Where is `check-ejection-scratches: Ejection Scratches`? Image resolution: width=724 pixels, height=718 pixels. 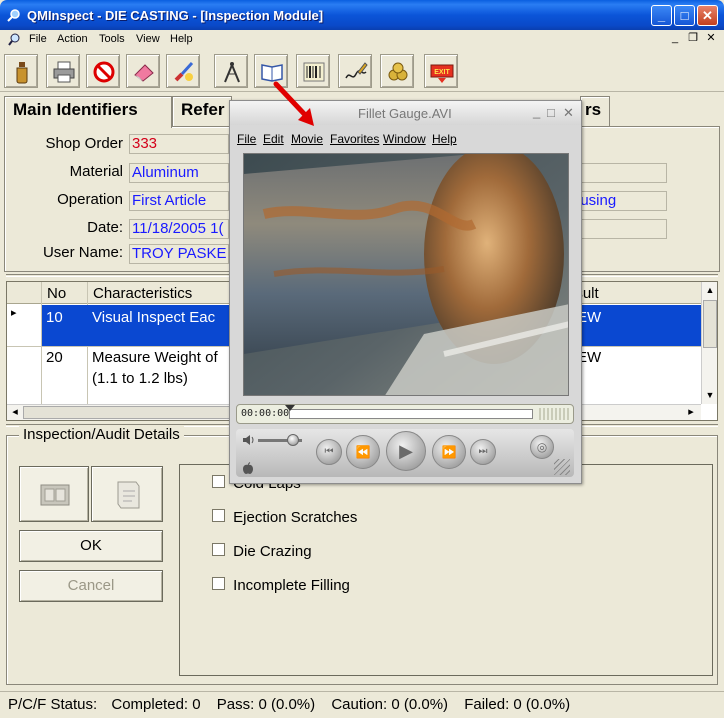
check-ejection-scratches: Ejection Scratches is located at coordinates (284, 517).